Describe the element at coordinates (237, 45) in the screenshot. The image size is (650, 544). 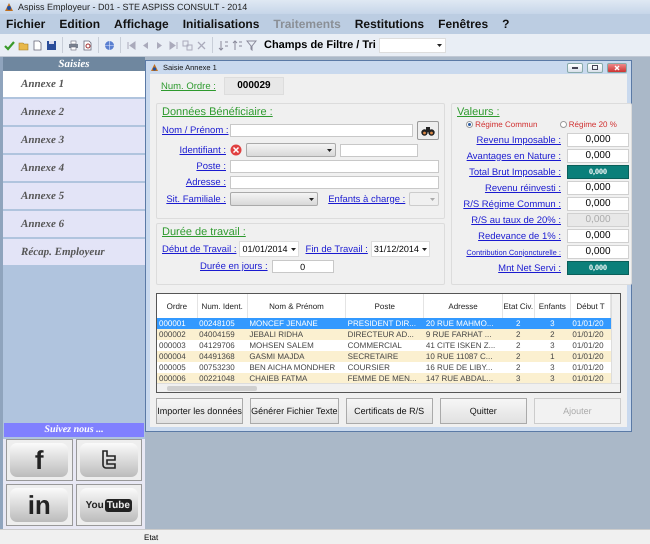
I see `sort-descending-icon` at that location.